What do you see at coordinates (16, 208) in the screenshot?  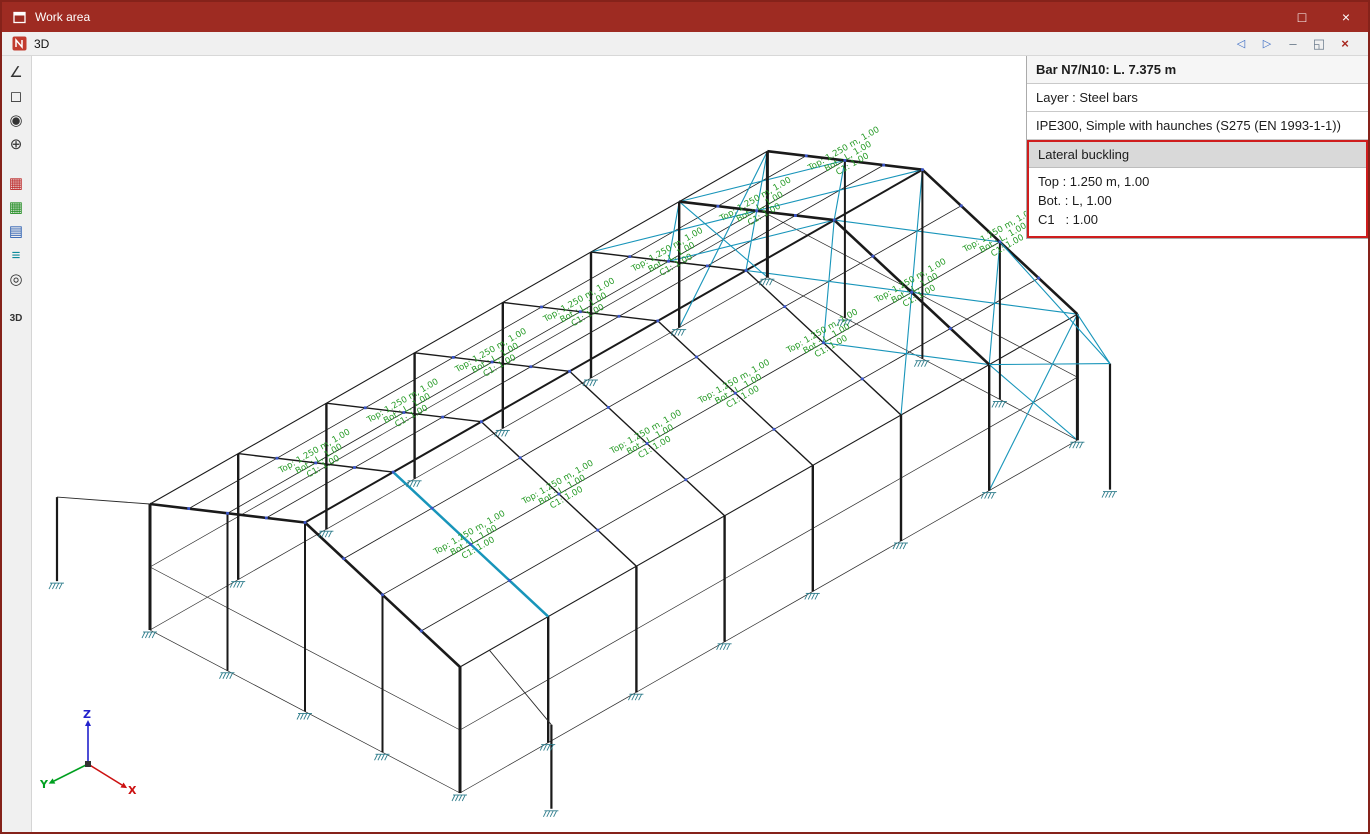 I see `result-table-icon: ▦` at bounding box center [16, 208].